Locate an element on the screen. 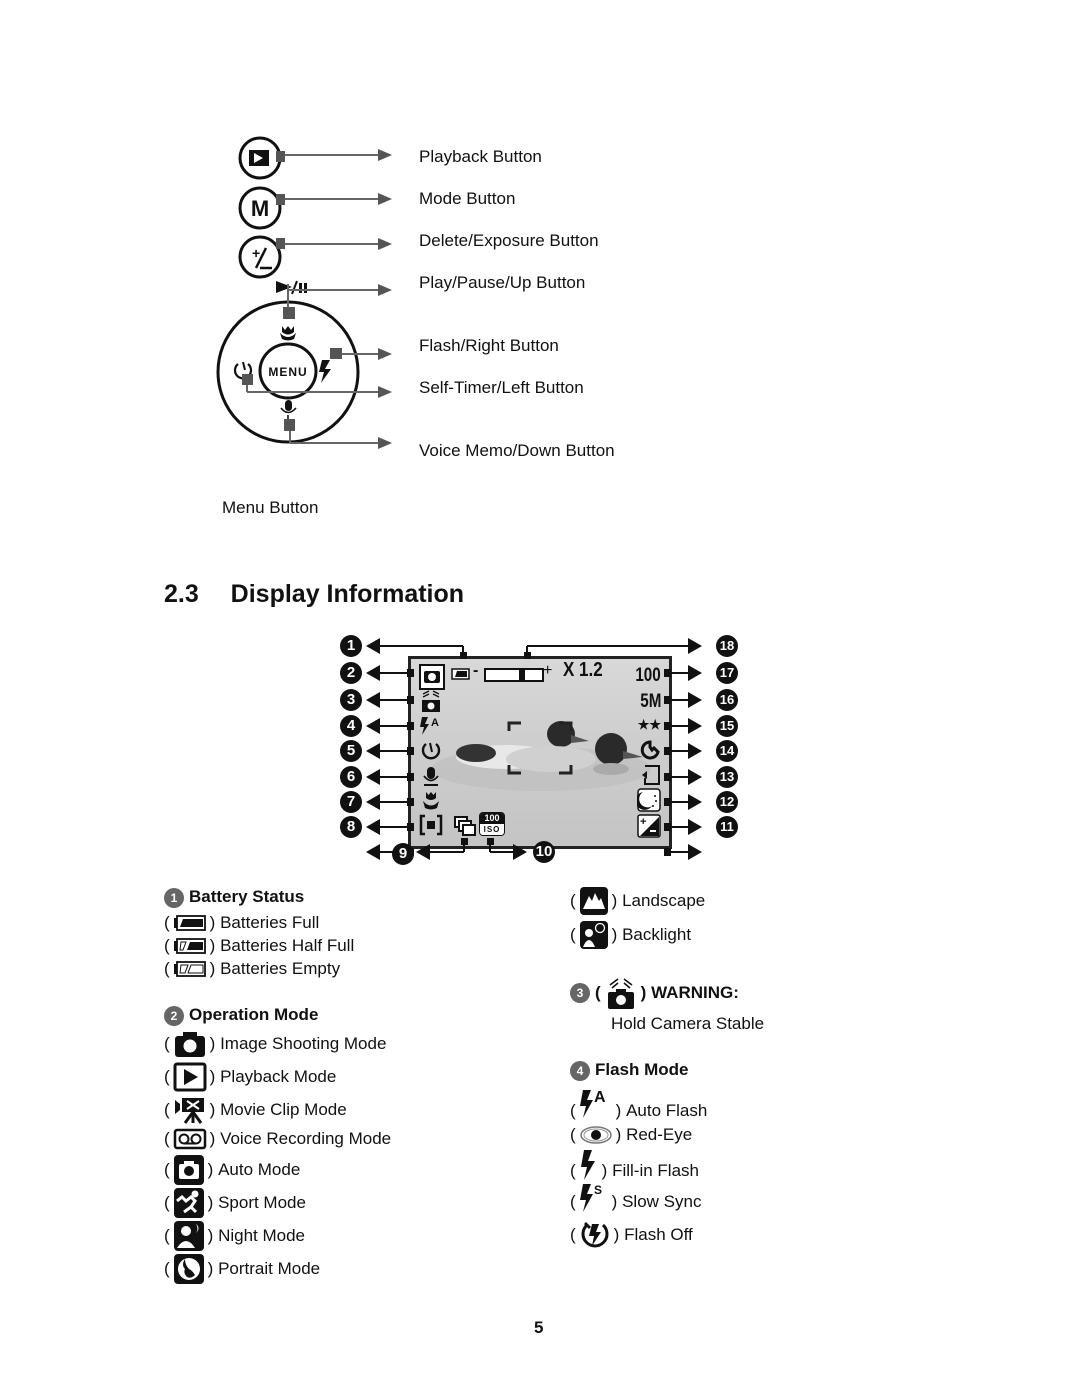 This screenshot has height=1397, width=1080. red-eye-icon is located at coordinates (595, 1135).